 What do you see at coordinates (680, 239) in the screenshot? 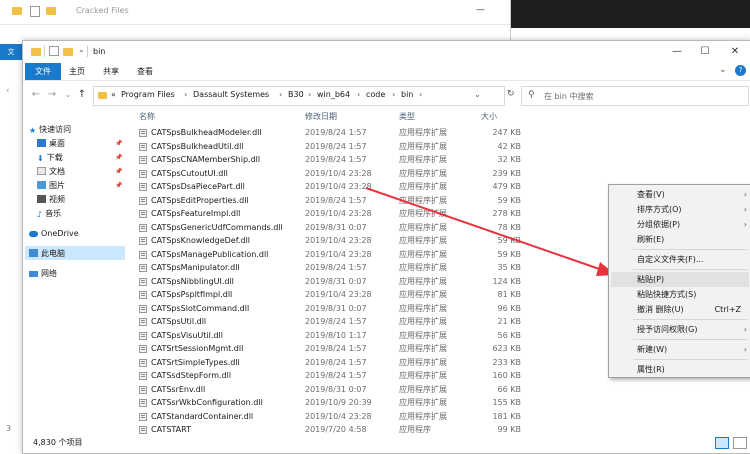
I see `menu-item: 刷新(E)` at bounding box center [680, 239].